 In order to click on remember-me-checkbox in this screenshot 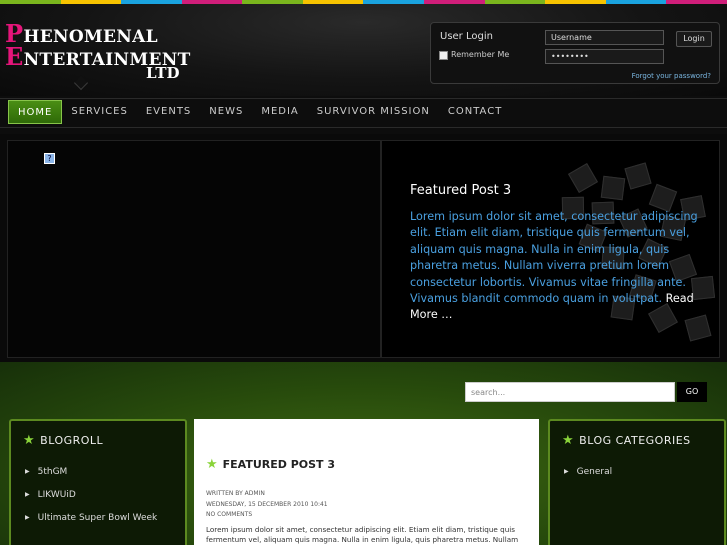, I will do `click(443, 55)`.